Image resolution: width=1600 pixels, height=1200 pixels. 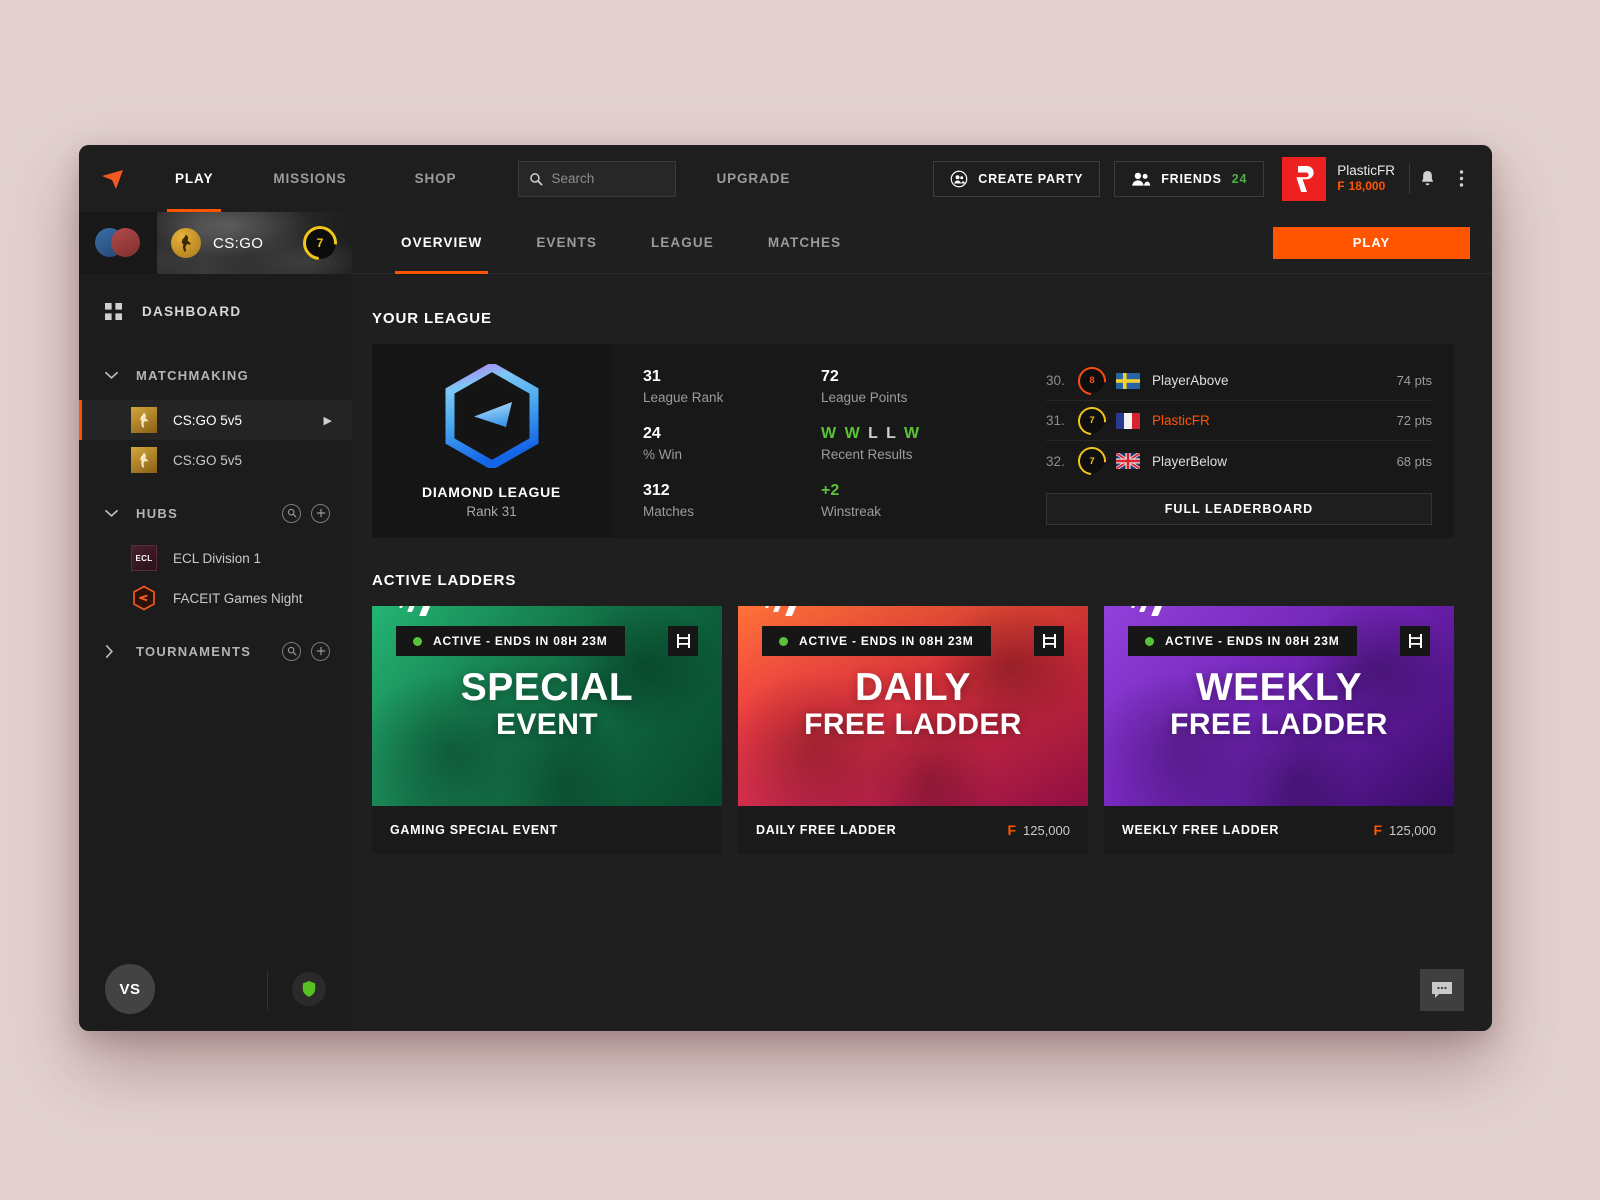 I want to click on sidebar-item-csgo-5v5-primary: CS:GO 5v5 ▶, so click(x=215, y=420).